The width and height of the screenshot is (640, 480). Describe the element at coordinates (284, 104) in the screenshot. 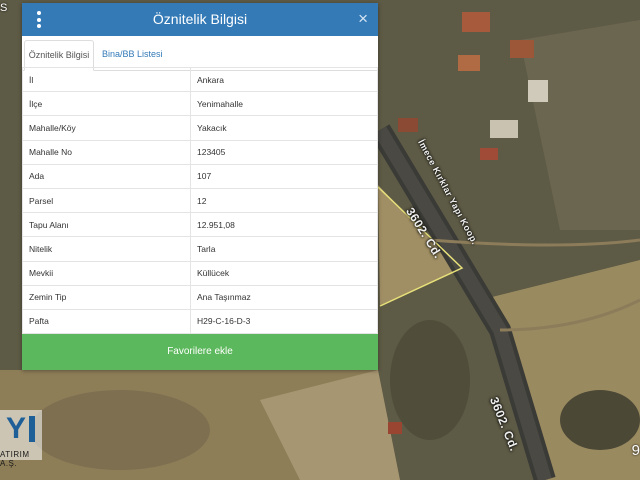

I see `attribute-value: Yenimahalle` at that location.